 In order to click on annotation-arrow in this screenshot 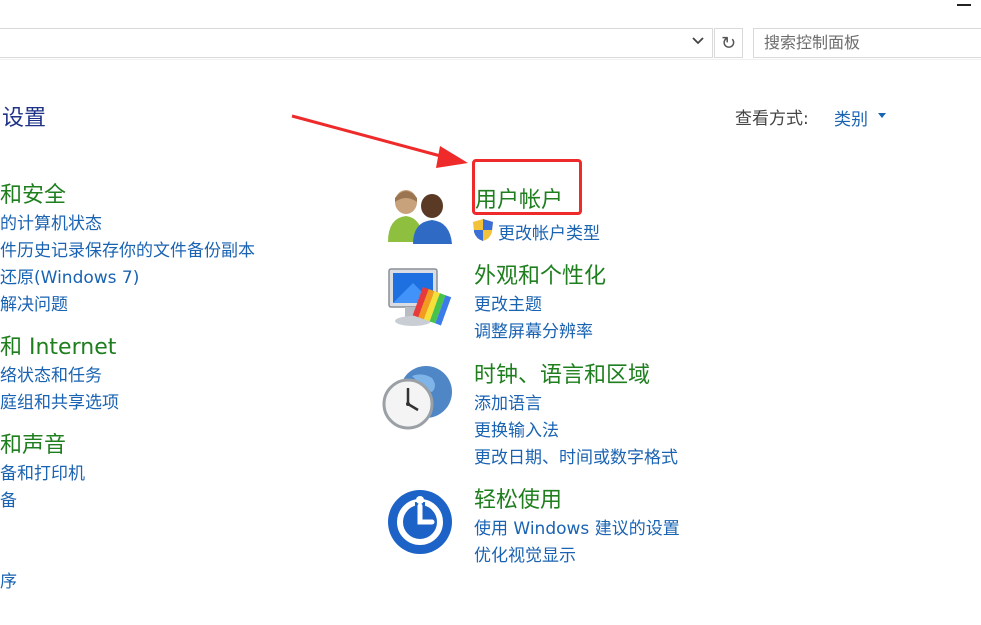, I will do `click(379, 141)`.